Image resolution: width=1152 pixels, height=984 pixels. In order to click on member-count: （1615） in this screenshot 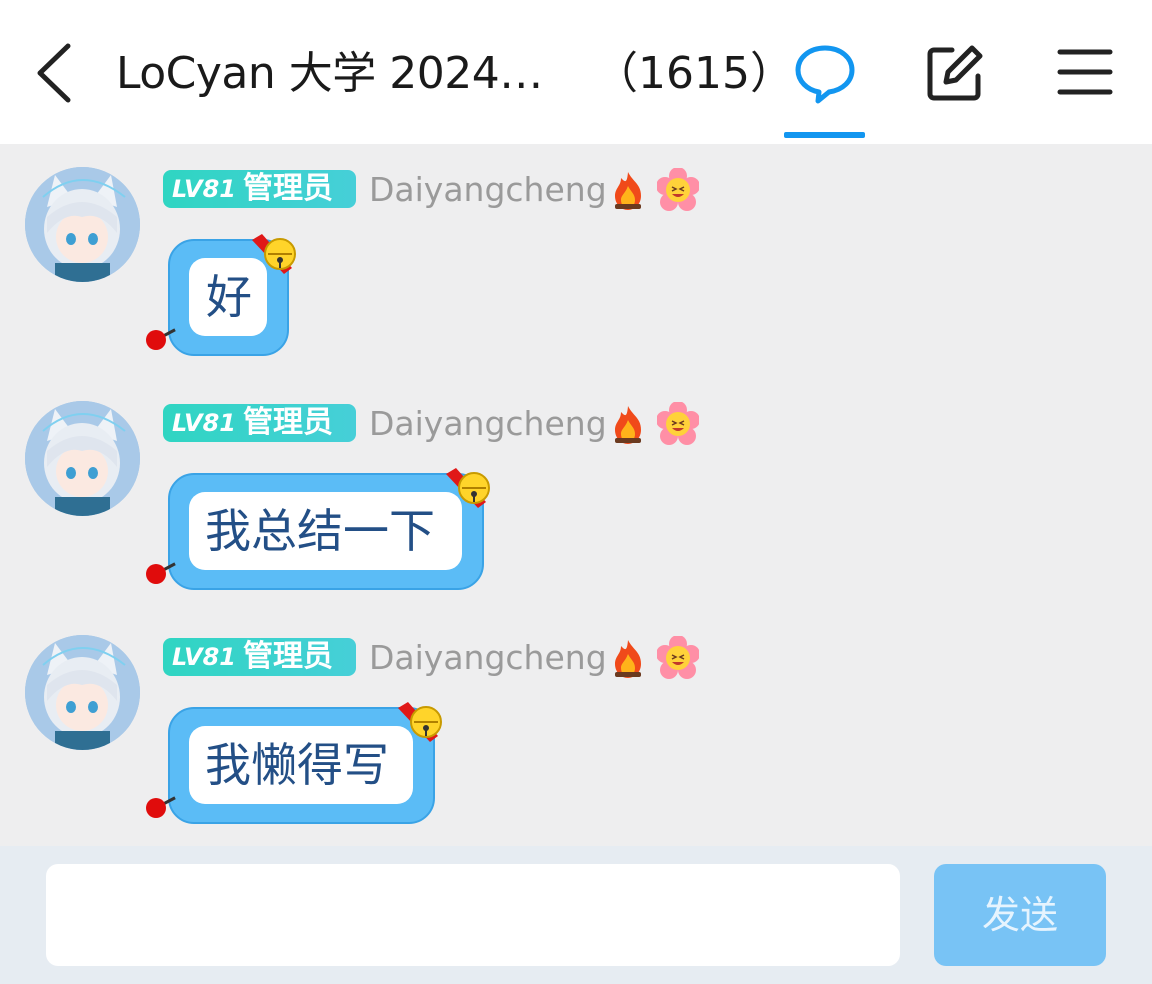, I will do `click(694, 73)`.